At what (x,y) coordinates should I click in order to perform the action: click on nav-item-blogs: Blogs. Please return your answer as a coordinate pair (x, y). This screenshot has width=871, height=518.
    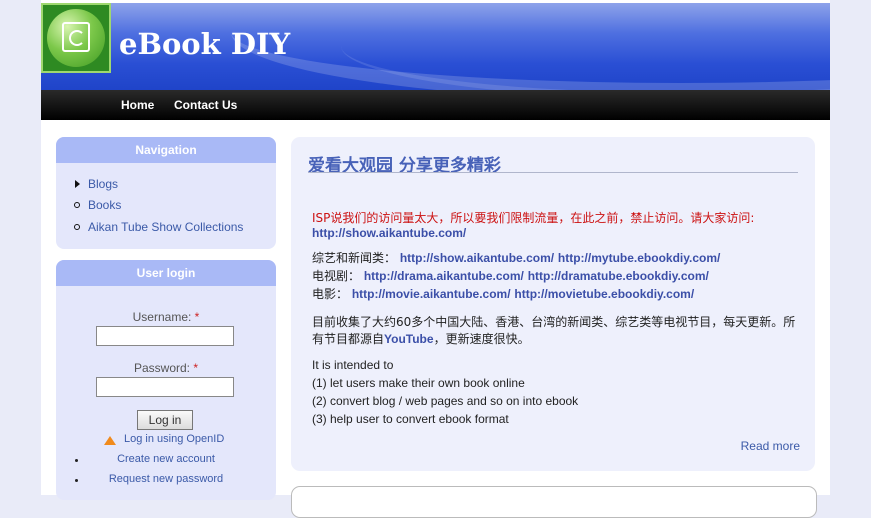
    Looking at the image, I should click on (103, 184).